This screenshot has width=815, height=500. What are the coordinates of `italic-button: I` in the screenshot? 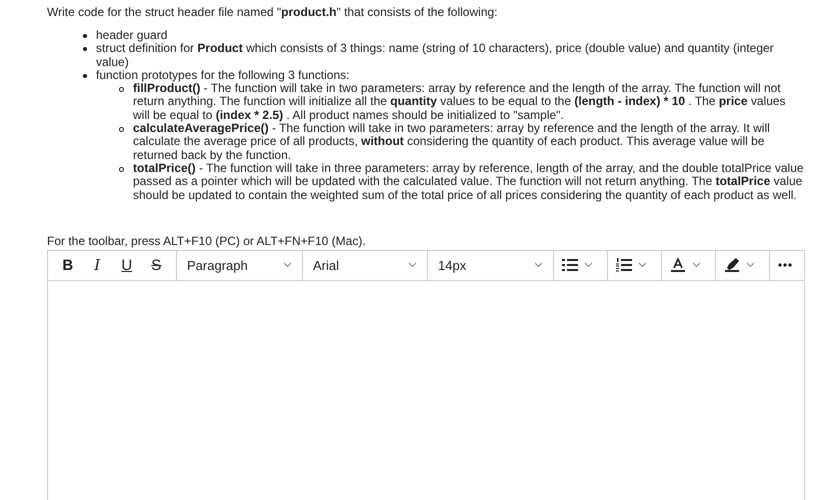 It's located at (97, 265).